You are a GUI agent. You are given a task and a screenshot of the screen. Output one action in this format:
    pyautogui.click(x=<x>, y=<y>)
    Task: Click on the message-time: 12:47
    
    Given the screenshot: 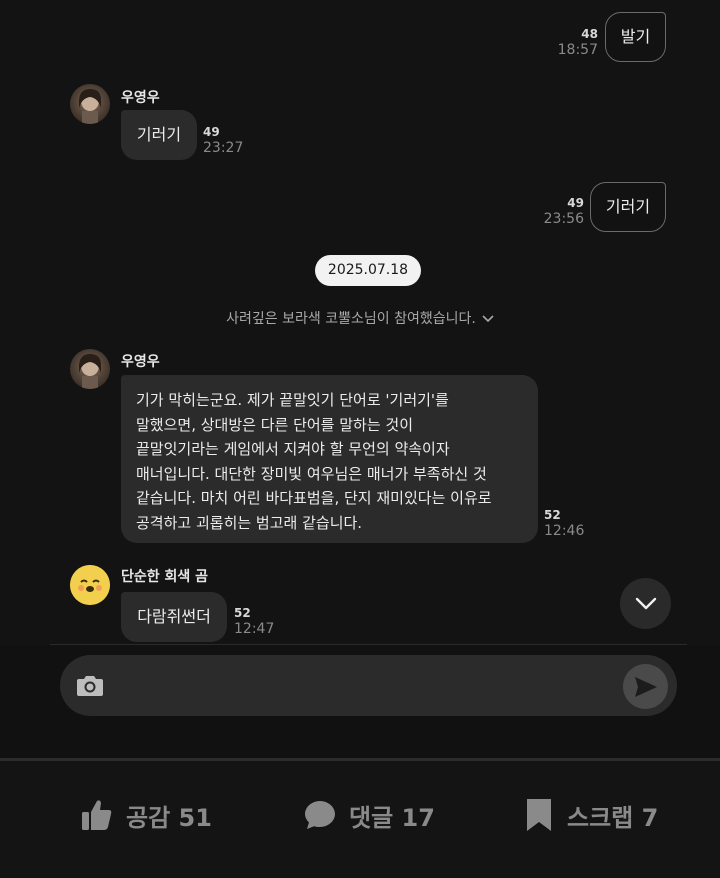 What is the action you would take?
    pyautogui.click(x=254, y=629)
    